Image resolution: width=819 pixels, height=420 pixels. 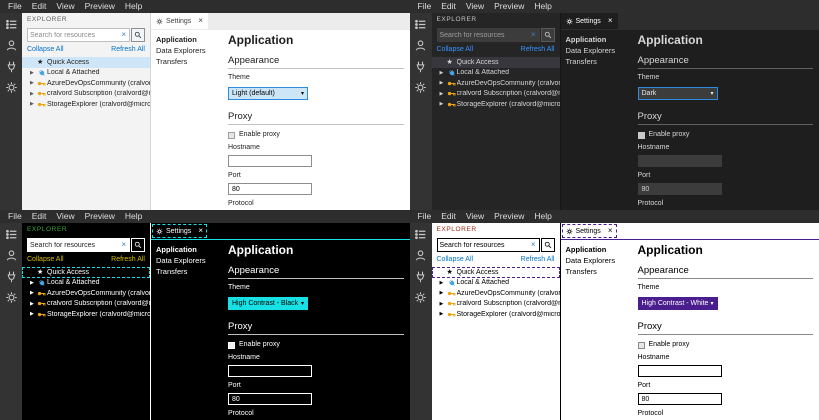 What do you see at coordinates (268, 303) in the screenshot?
I see `theme-select: High Contrast - Black ▾` at bounding box center [268, 303].